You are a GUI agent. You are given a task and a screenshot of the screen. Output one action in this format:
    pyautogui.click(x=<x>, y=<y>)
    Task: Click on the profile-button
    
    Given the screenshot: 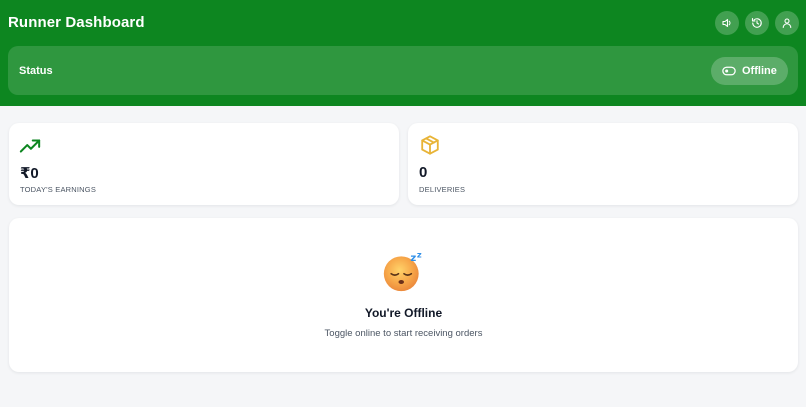 What is the action you would take?
    pyautogui.click(x=787, y=23)
    